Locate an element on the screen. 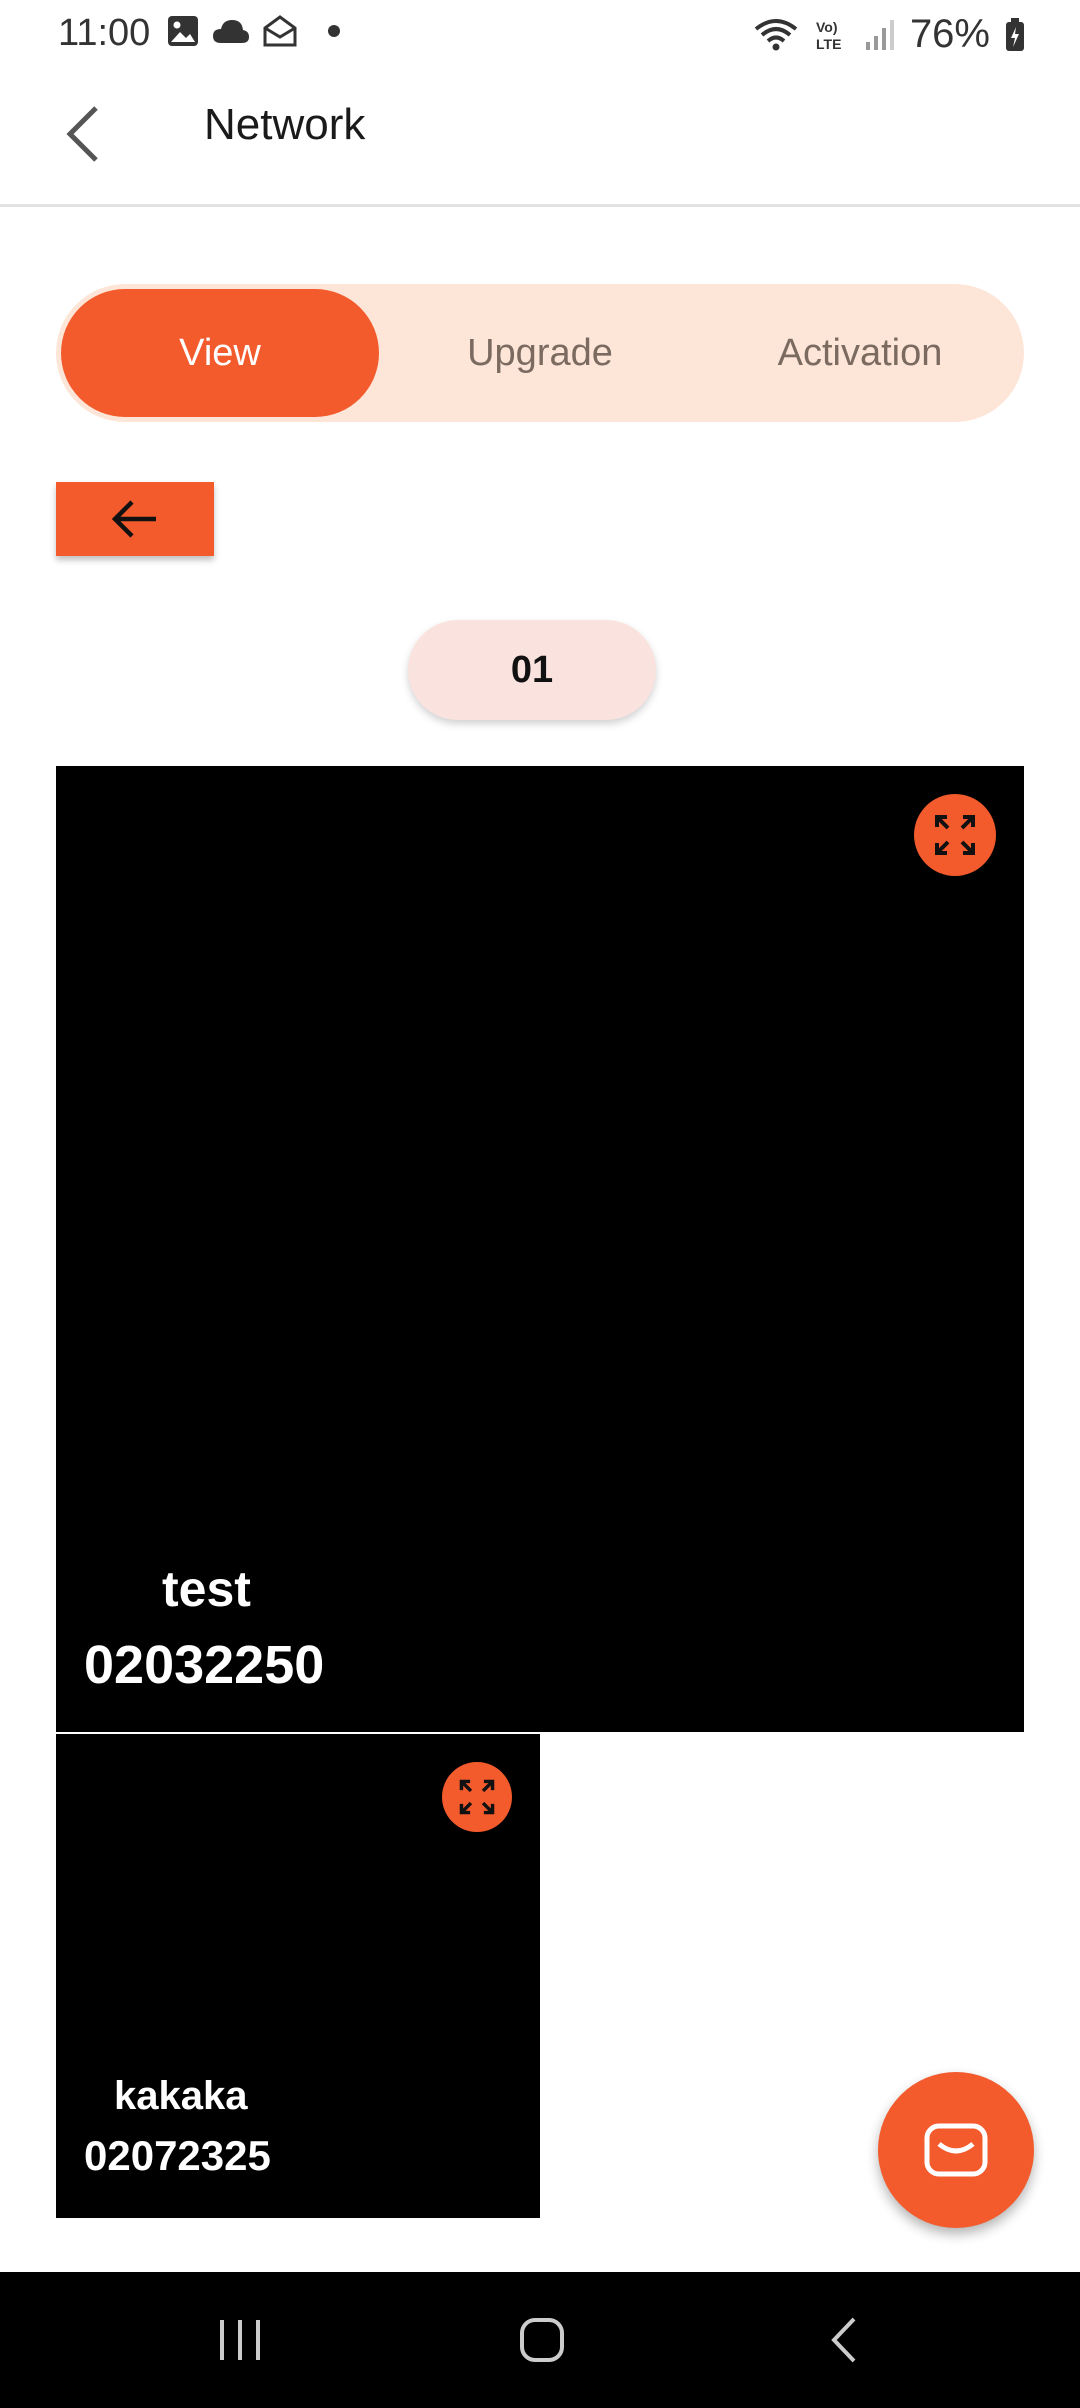  image-icon is located at coordinates (183, 31).